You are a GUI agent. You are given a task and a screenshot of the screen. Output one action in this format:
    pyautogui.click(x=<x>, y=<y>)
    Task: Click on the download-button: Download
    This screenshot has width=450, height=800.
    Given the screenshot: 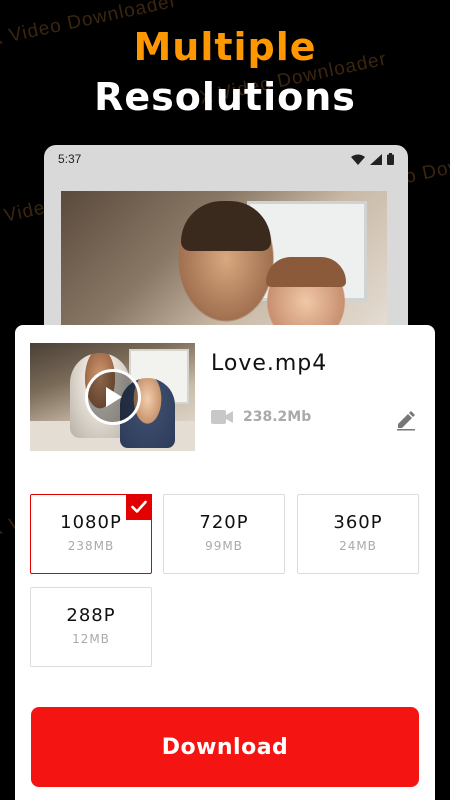 What is the action you would take?
    pyautogui.click(x=225, y=747)
    